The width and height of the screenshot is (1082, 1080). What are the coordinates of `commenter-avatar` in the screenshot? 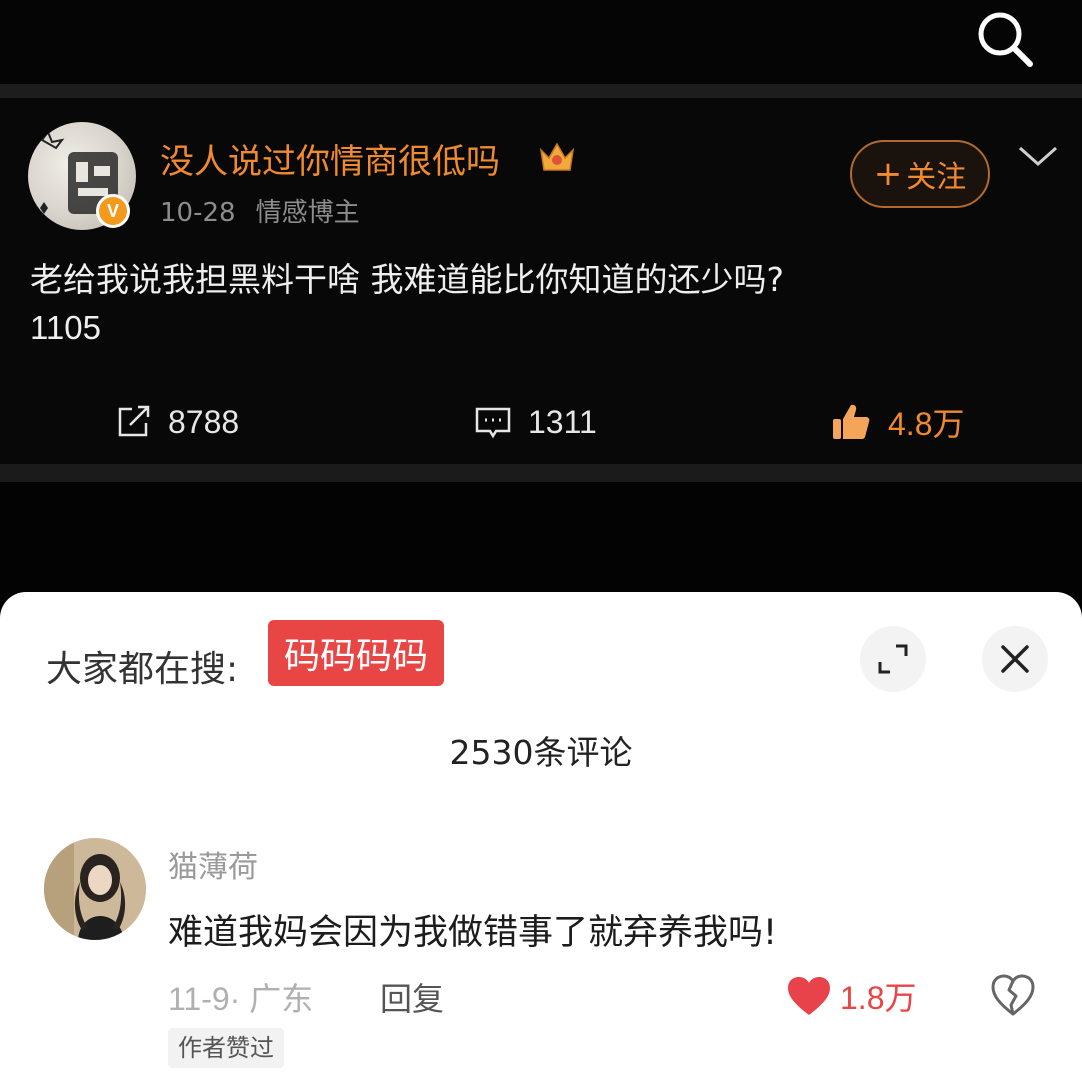 It's located at (95, 889).